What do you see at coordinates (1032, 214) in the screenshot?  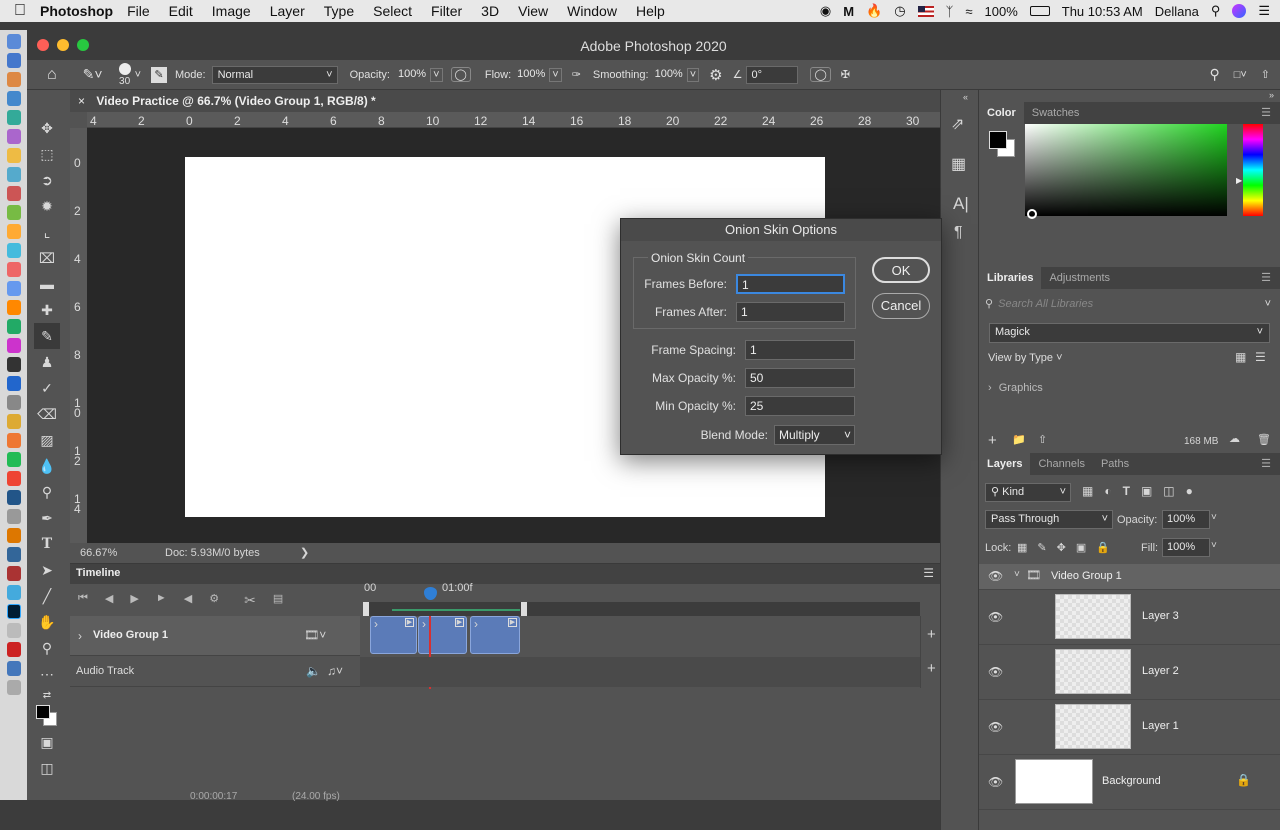 I see `color-picker-handle` at bounding box center [1032, 214].